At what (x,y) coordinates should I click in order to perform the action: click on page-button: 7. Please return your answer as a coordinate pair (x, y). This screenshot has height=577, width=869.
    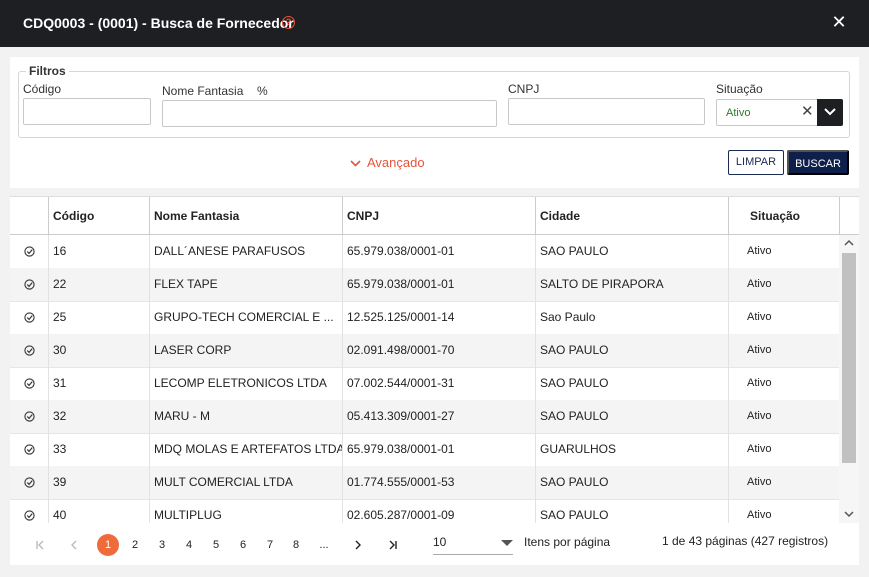
    Looking at the image, I should click on (270, 545).